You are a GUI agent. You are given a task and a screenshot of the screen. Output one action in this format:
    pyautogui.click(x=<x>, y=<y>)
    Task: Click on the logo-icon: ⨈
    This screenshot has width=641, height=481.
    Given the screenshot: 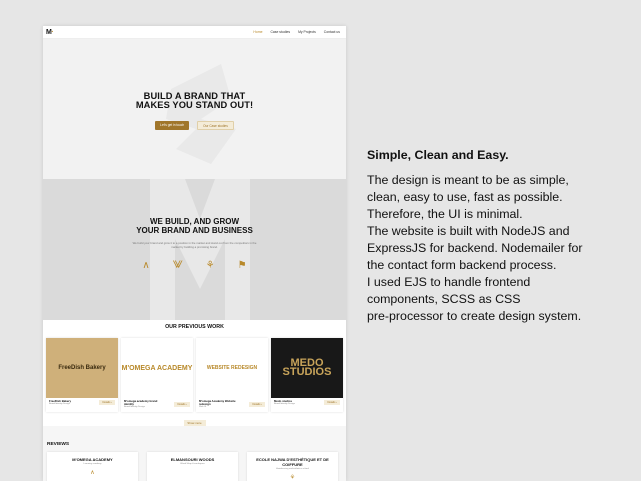 What is the action you would take?
    pyautogui.click(x=177, y=265)
    